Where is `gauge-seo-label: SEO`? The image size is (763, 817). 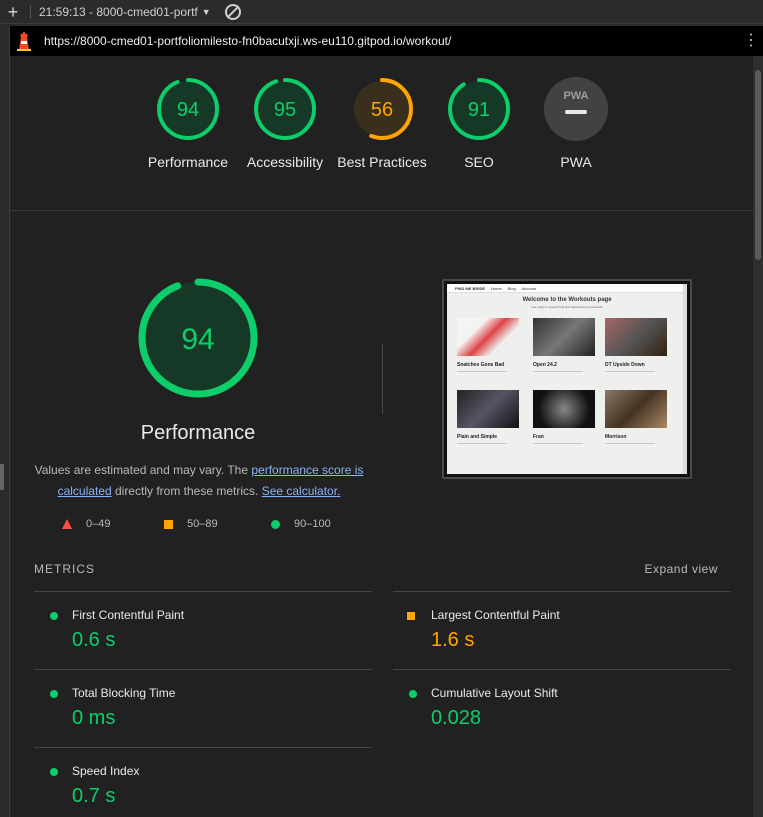
gauge-seo-label: SEO is located at coordinates (479, 162).